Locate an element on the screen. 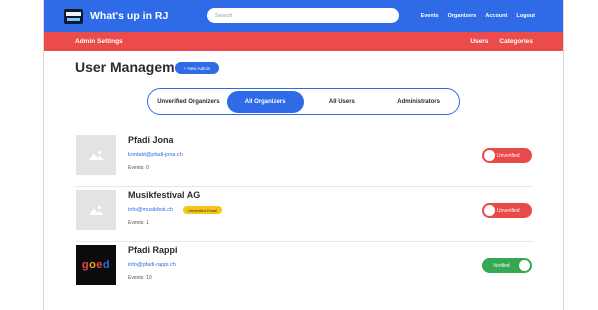  tab-administrators: Administrators is located at coordinates (418, 102).